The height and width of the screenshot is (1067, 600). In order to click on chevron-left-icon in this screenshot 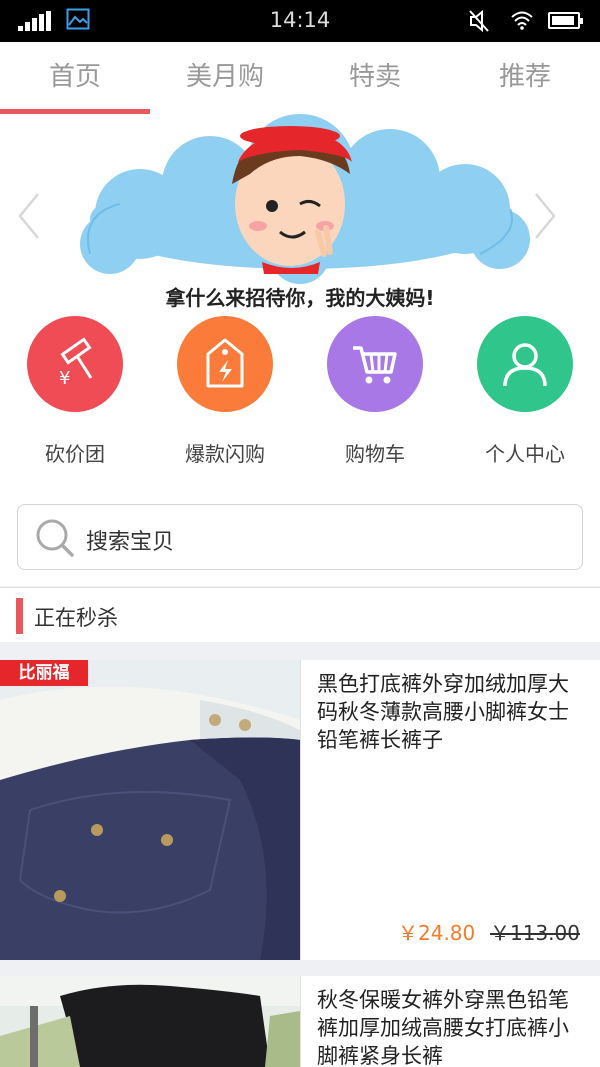, I will do `click(29, 216)`.